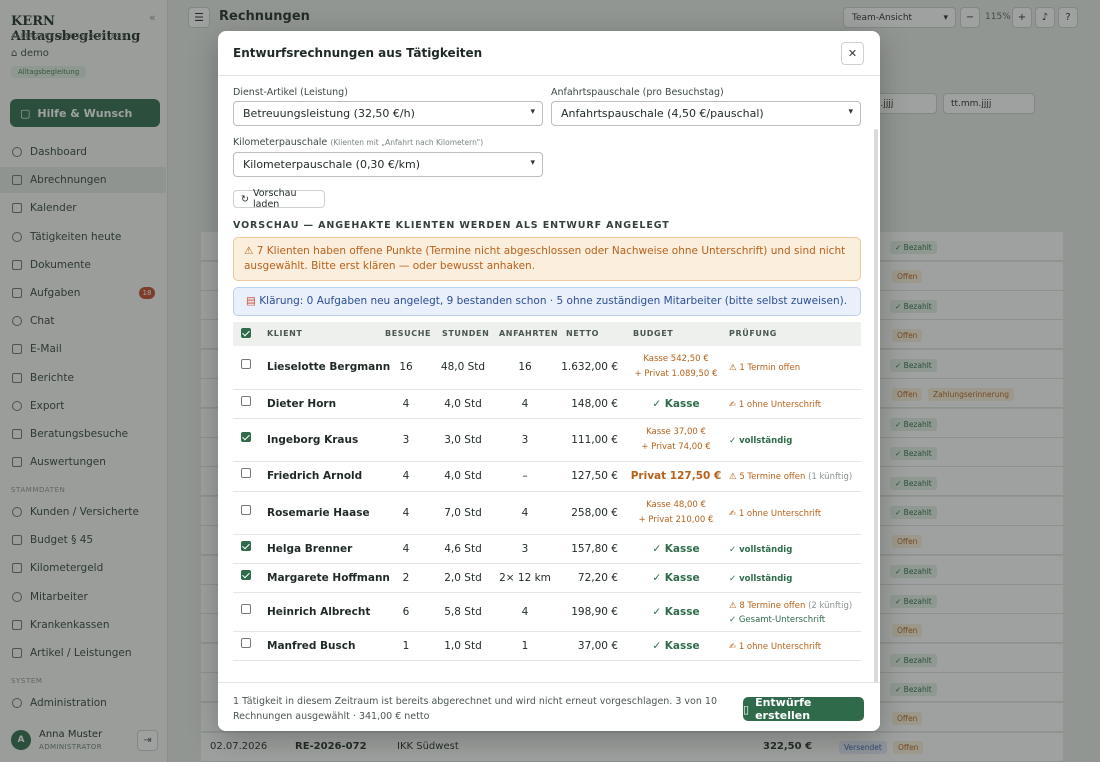 This screenshot has height=762, width=1100. Describe the element at coordinates (876, 409) in the screenshot. I see `scrollbar` at that location.